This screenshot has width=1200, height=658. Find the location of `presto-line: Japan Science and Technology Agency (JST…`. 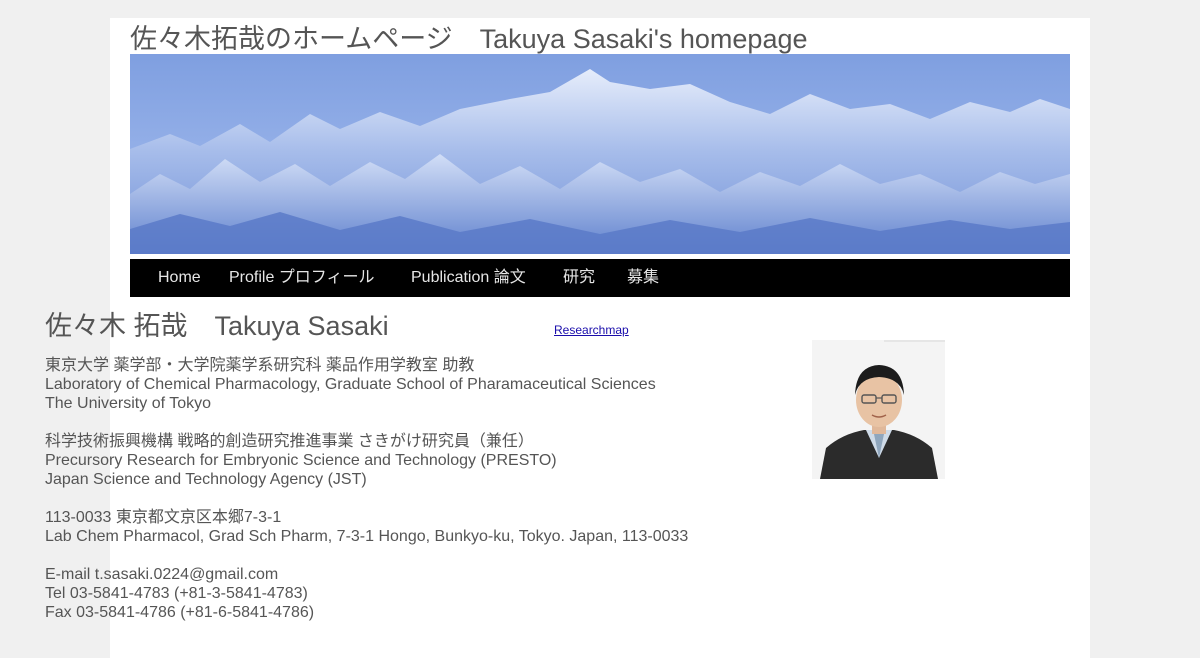

presto-line: Japan Science and Technology Agency (JST… is located at coordinates (206, 479).